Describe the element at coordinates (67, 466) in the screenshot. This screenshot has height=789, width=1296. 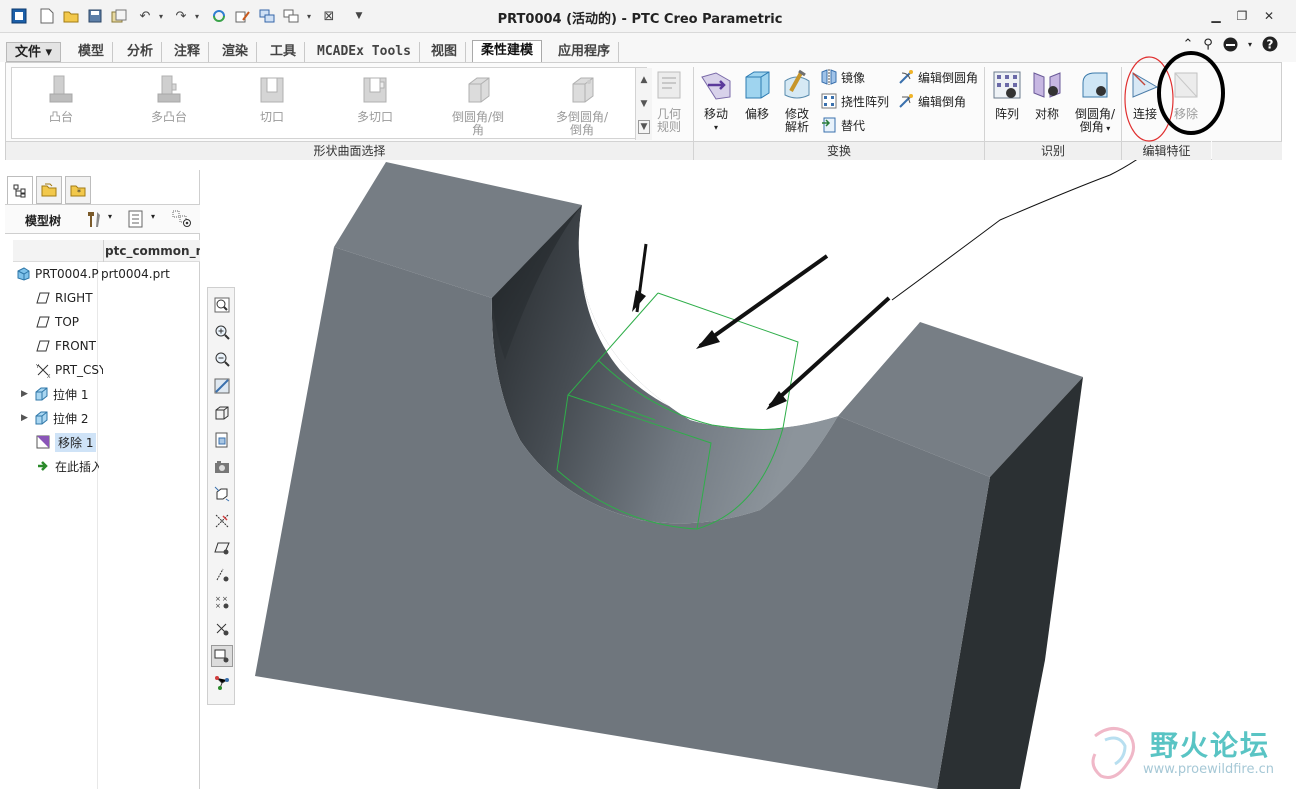
I see `tree-item-insert-here: 在此插入` at that location.